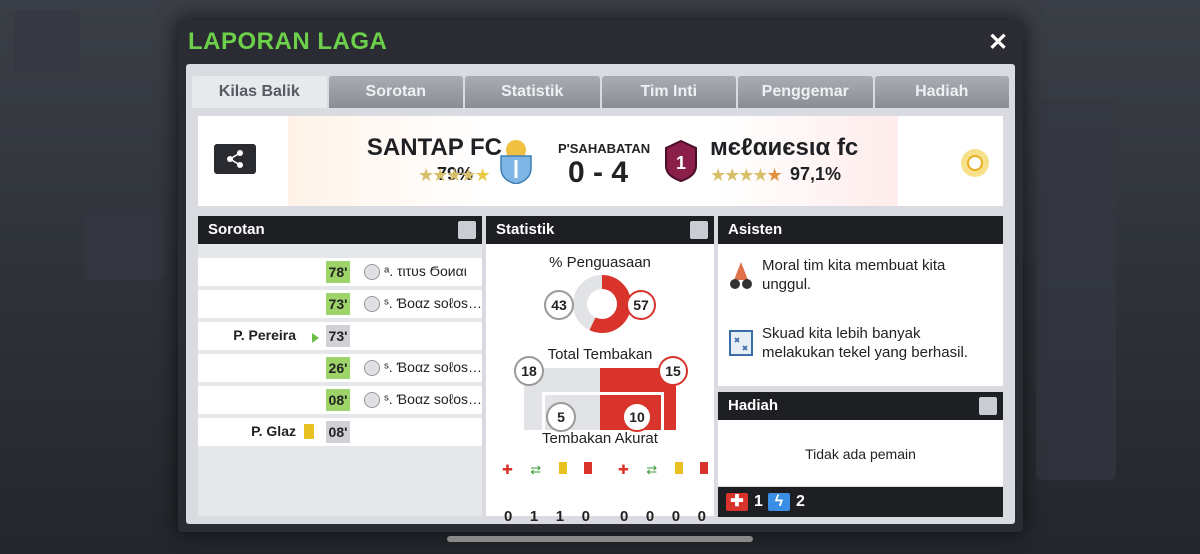  Describe the element at coordinates (860, 454) in the screenshot. I see `rewards-empty-text: Tidak ada pemain` at that location.